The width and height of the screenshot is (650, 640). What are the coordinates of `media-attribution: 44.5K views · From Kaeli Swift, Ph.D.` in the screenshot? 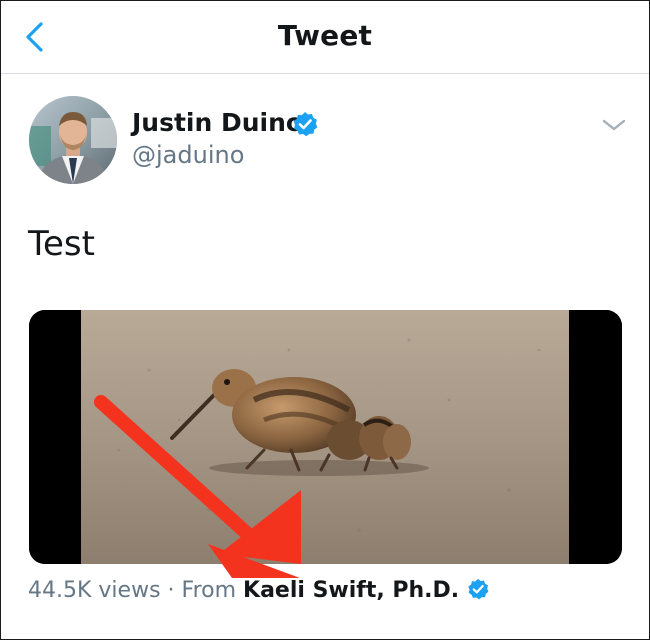 It's located at (258, 590).